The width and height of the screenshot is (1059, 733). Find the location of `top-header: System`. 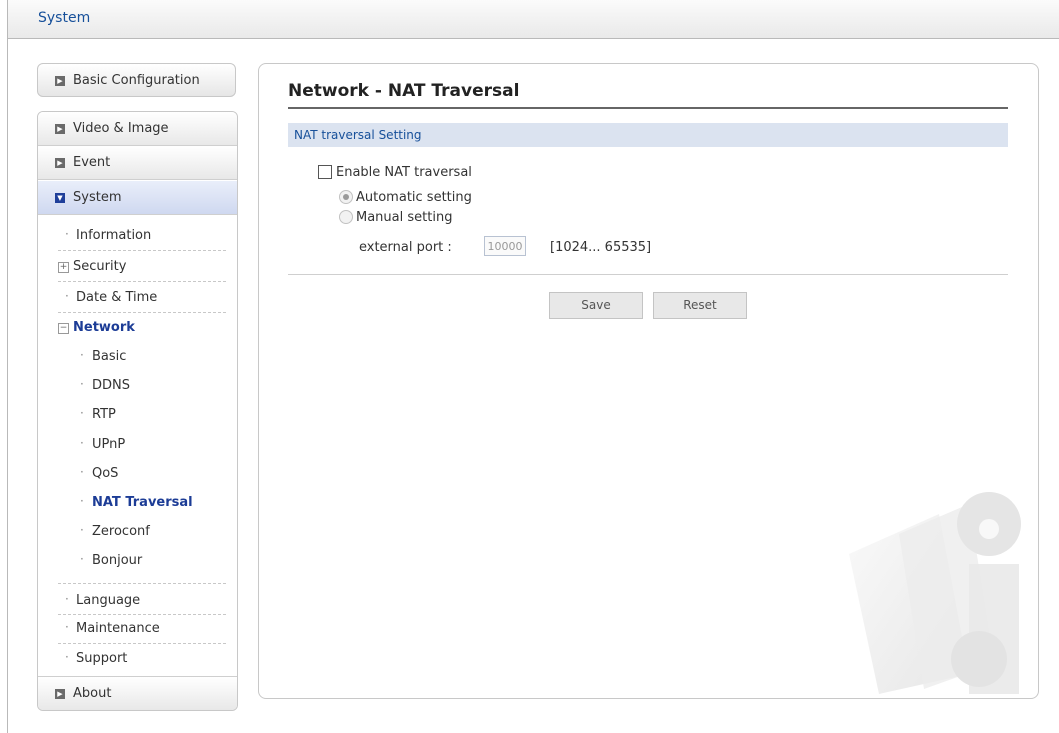

top-header: System is located at coordinates (533, 19).